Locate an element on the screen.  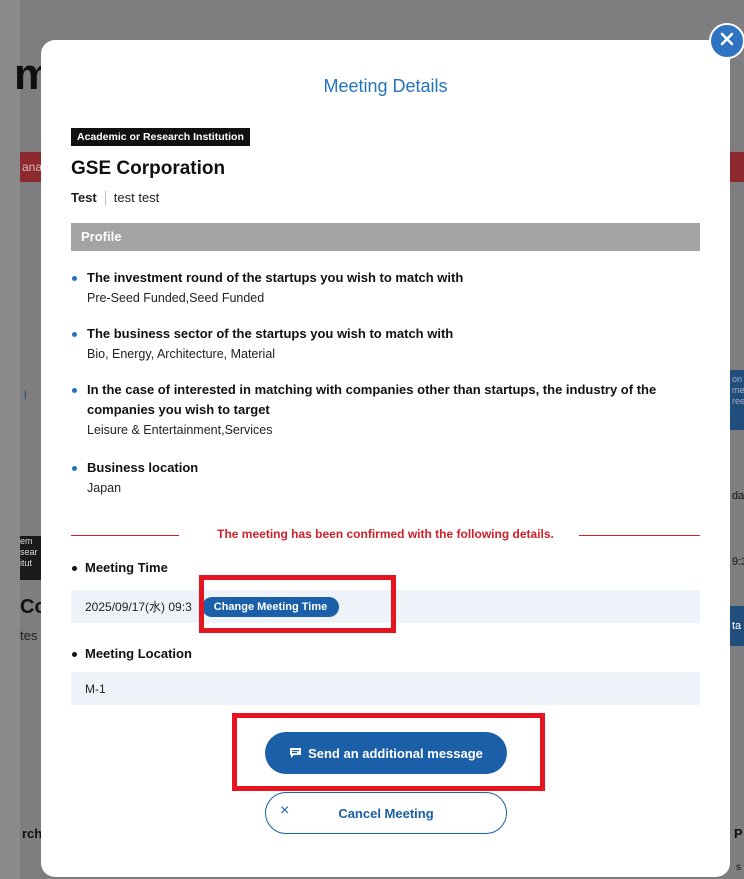
cancel-meeting-button: × Cancel Meeting is located at coordinates (386, 813).